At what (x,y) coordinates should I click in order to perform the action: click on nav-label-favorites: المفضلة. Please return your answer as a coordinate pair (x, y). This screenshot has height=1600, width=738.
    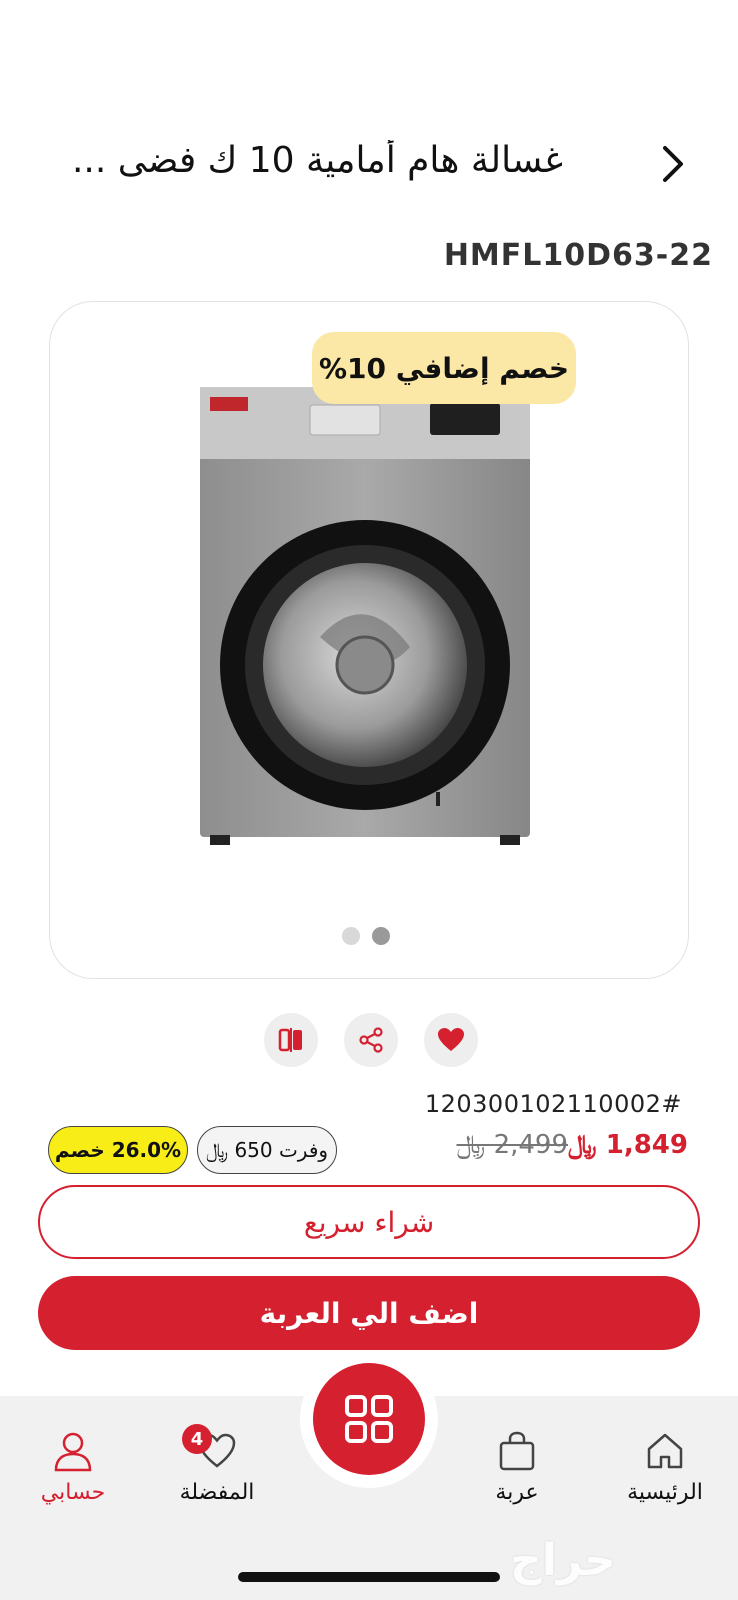
    Looking at the image, I should click on (217, 1492).